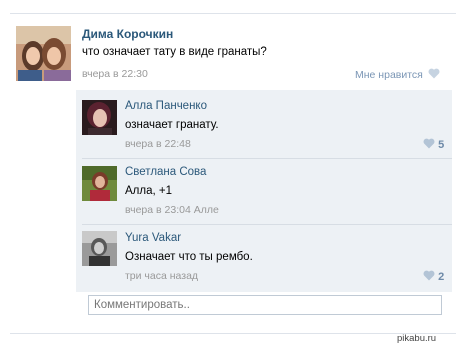  I want to click on reply-author-name: Yura Vakar, so click(153, 238).